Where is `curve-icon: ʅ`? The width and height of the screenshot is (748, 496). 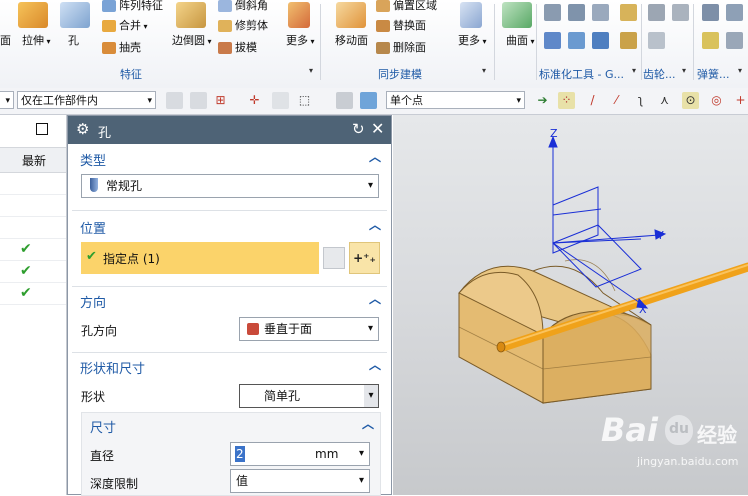
curve-icon: ʅ is located at coordinates (640, 100).